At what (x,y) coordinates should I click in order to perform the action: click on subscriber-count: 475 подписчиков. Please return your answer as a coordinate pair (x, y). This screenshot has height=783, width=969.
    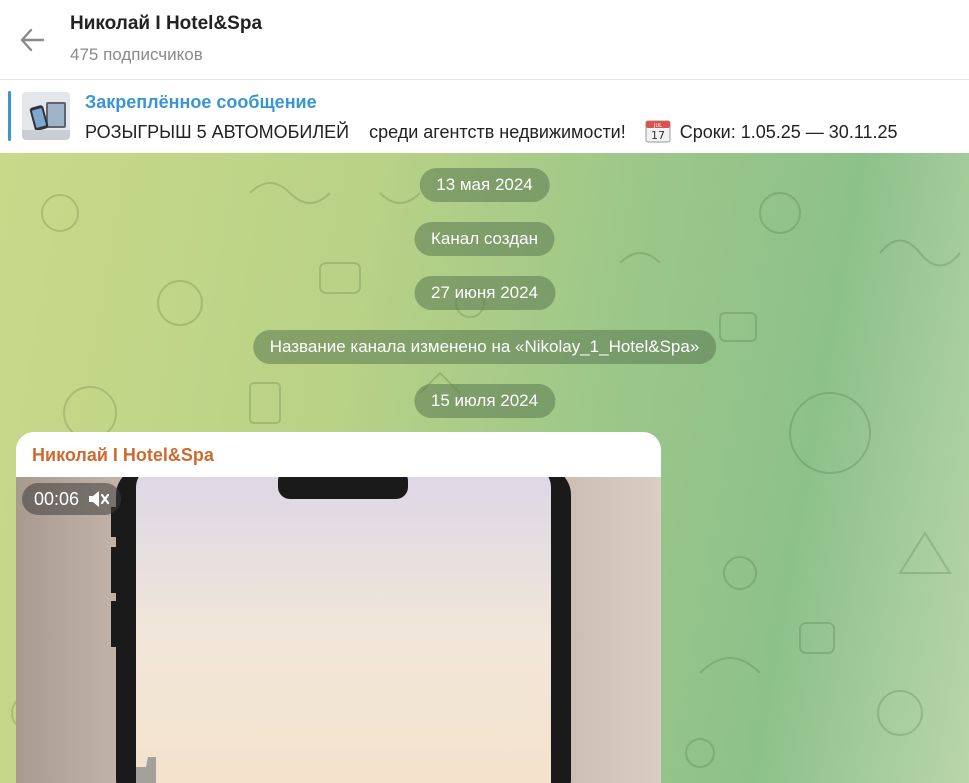
    Looking at the image, I should click on (136, 54).